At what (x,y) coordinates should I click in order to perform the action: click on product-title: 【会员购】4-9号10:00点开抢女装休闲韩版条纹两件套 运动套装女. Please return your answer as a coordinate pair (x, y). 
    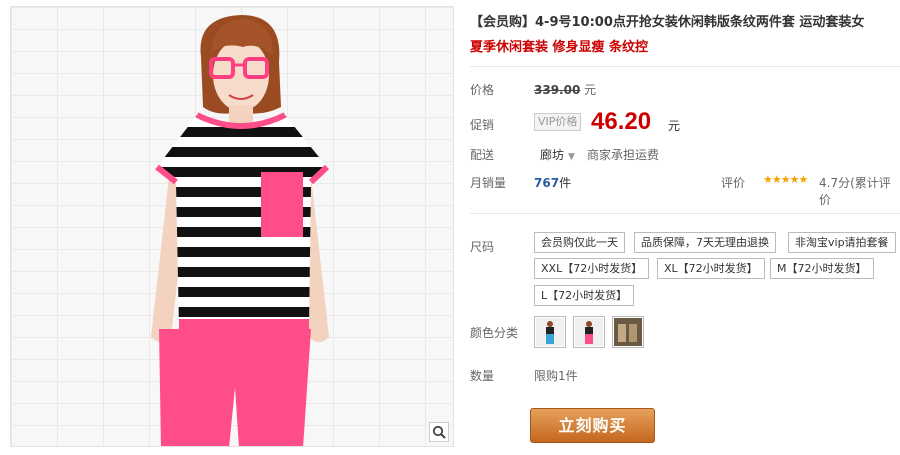
    Looking at the image, I should click on (667, 22).